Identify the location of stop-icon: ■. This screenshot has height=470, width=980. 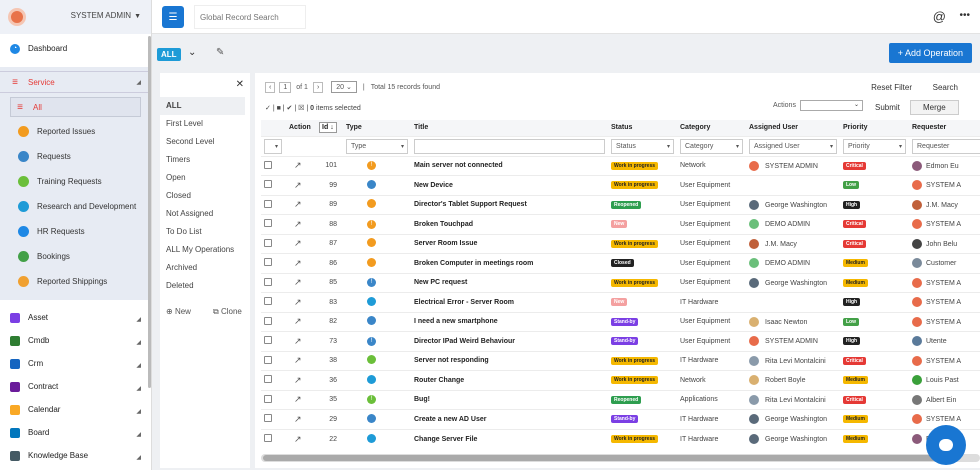
(279, 108).